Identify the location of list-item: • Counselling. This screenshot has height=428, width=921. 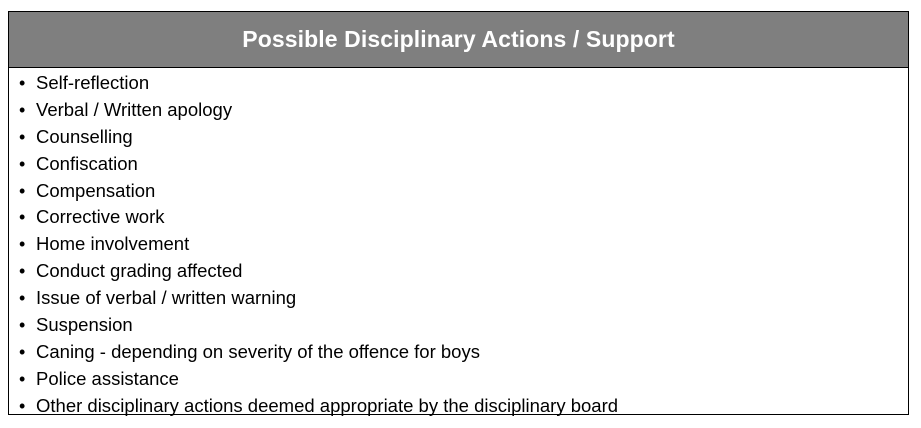
(463, 137).